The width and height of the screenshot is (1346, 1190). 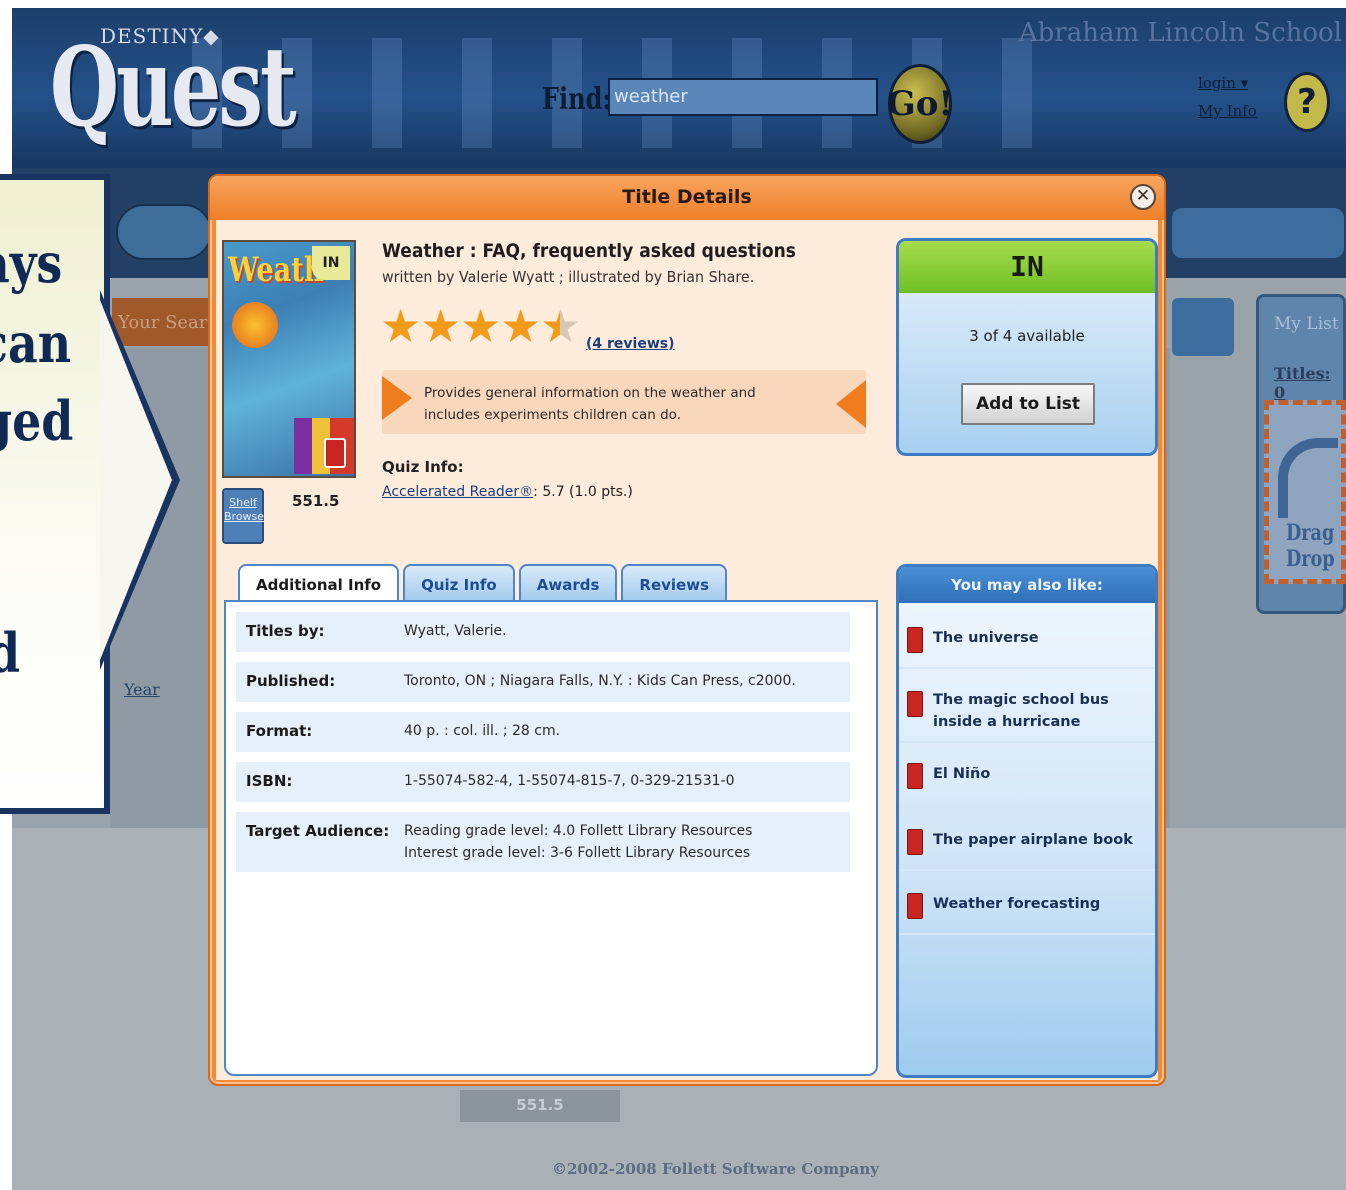 What do you see at coordinates (459, 584) in the screenshot?
I see `tab-quiz-info: Quiz Info` at bounding box center [459, 584].